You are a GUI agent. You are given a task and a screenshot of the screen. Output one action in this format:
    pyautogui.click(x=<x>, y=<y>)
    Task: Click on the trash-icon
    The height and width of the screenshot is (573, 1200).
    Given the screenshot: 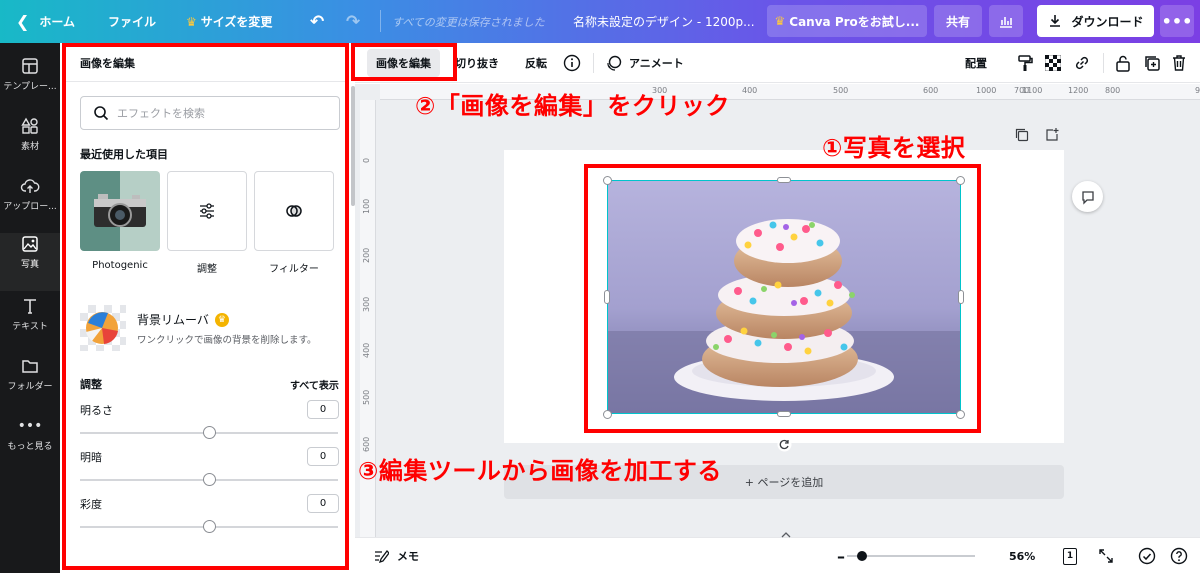 What is the action you would take?
    pyautogui.click(x=1179, y=63)
    